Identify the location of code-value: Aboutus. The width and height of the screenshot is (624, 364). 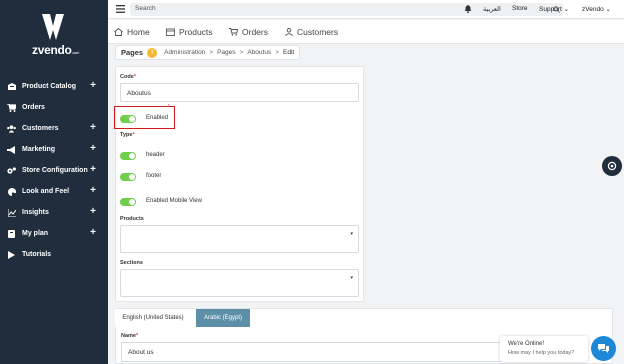
(139, 93).